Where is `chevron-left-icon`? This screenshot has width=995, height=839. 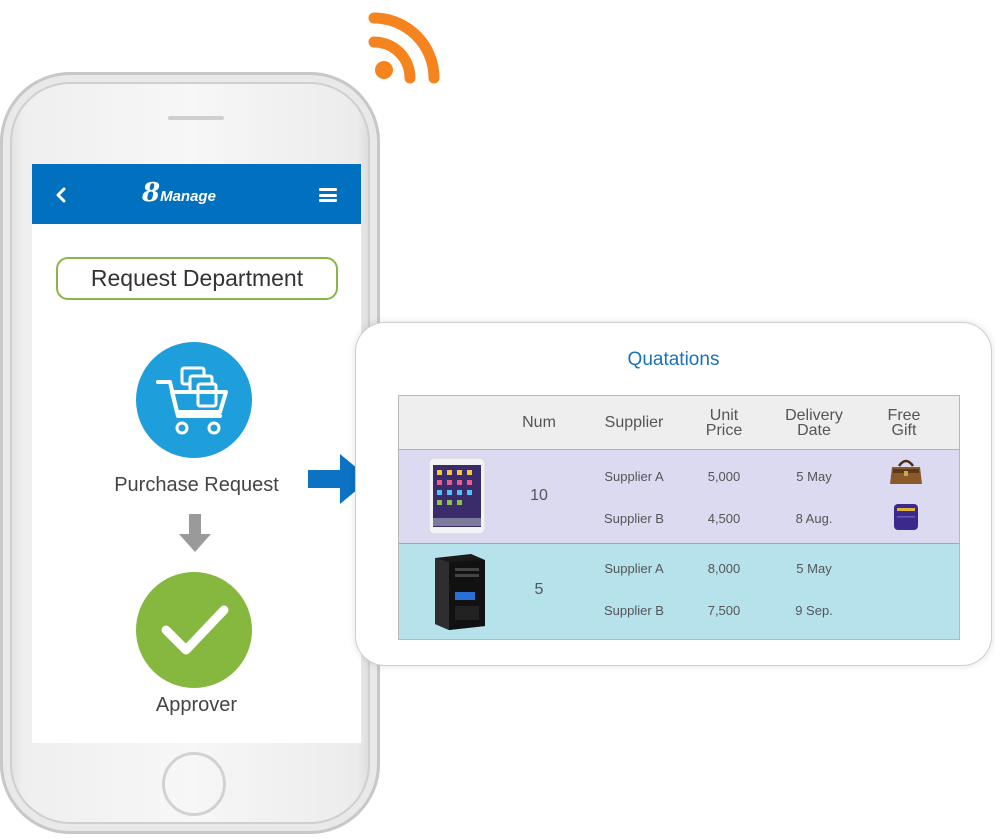
chevron-left-icon is located at coordinates (61, 195).